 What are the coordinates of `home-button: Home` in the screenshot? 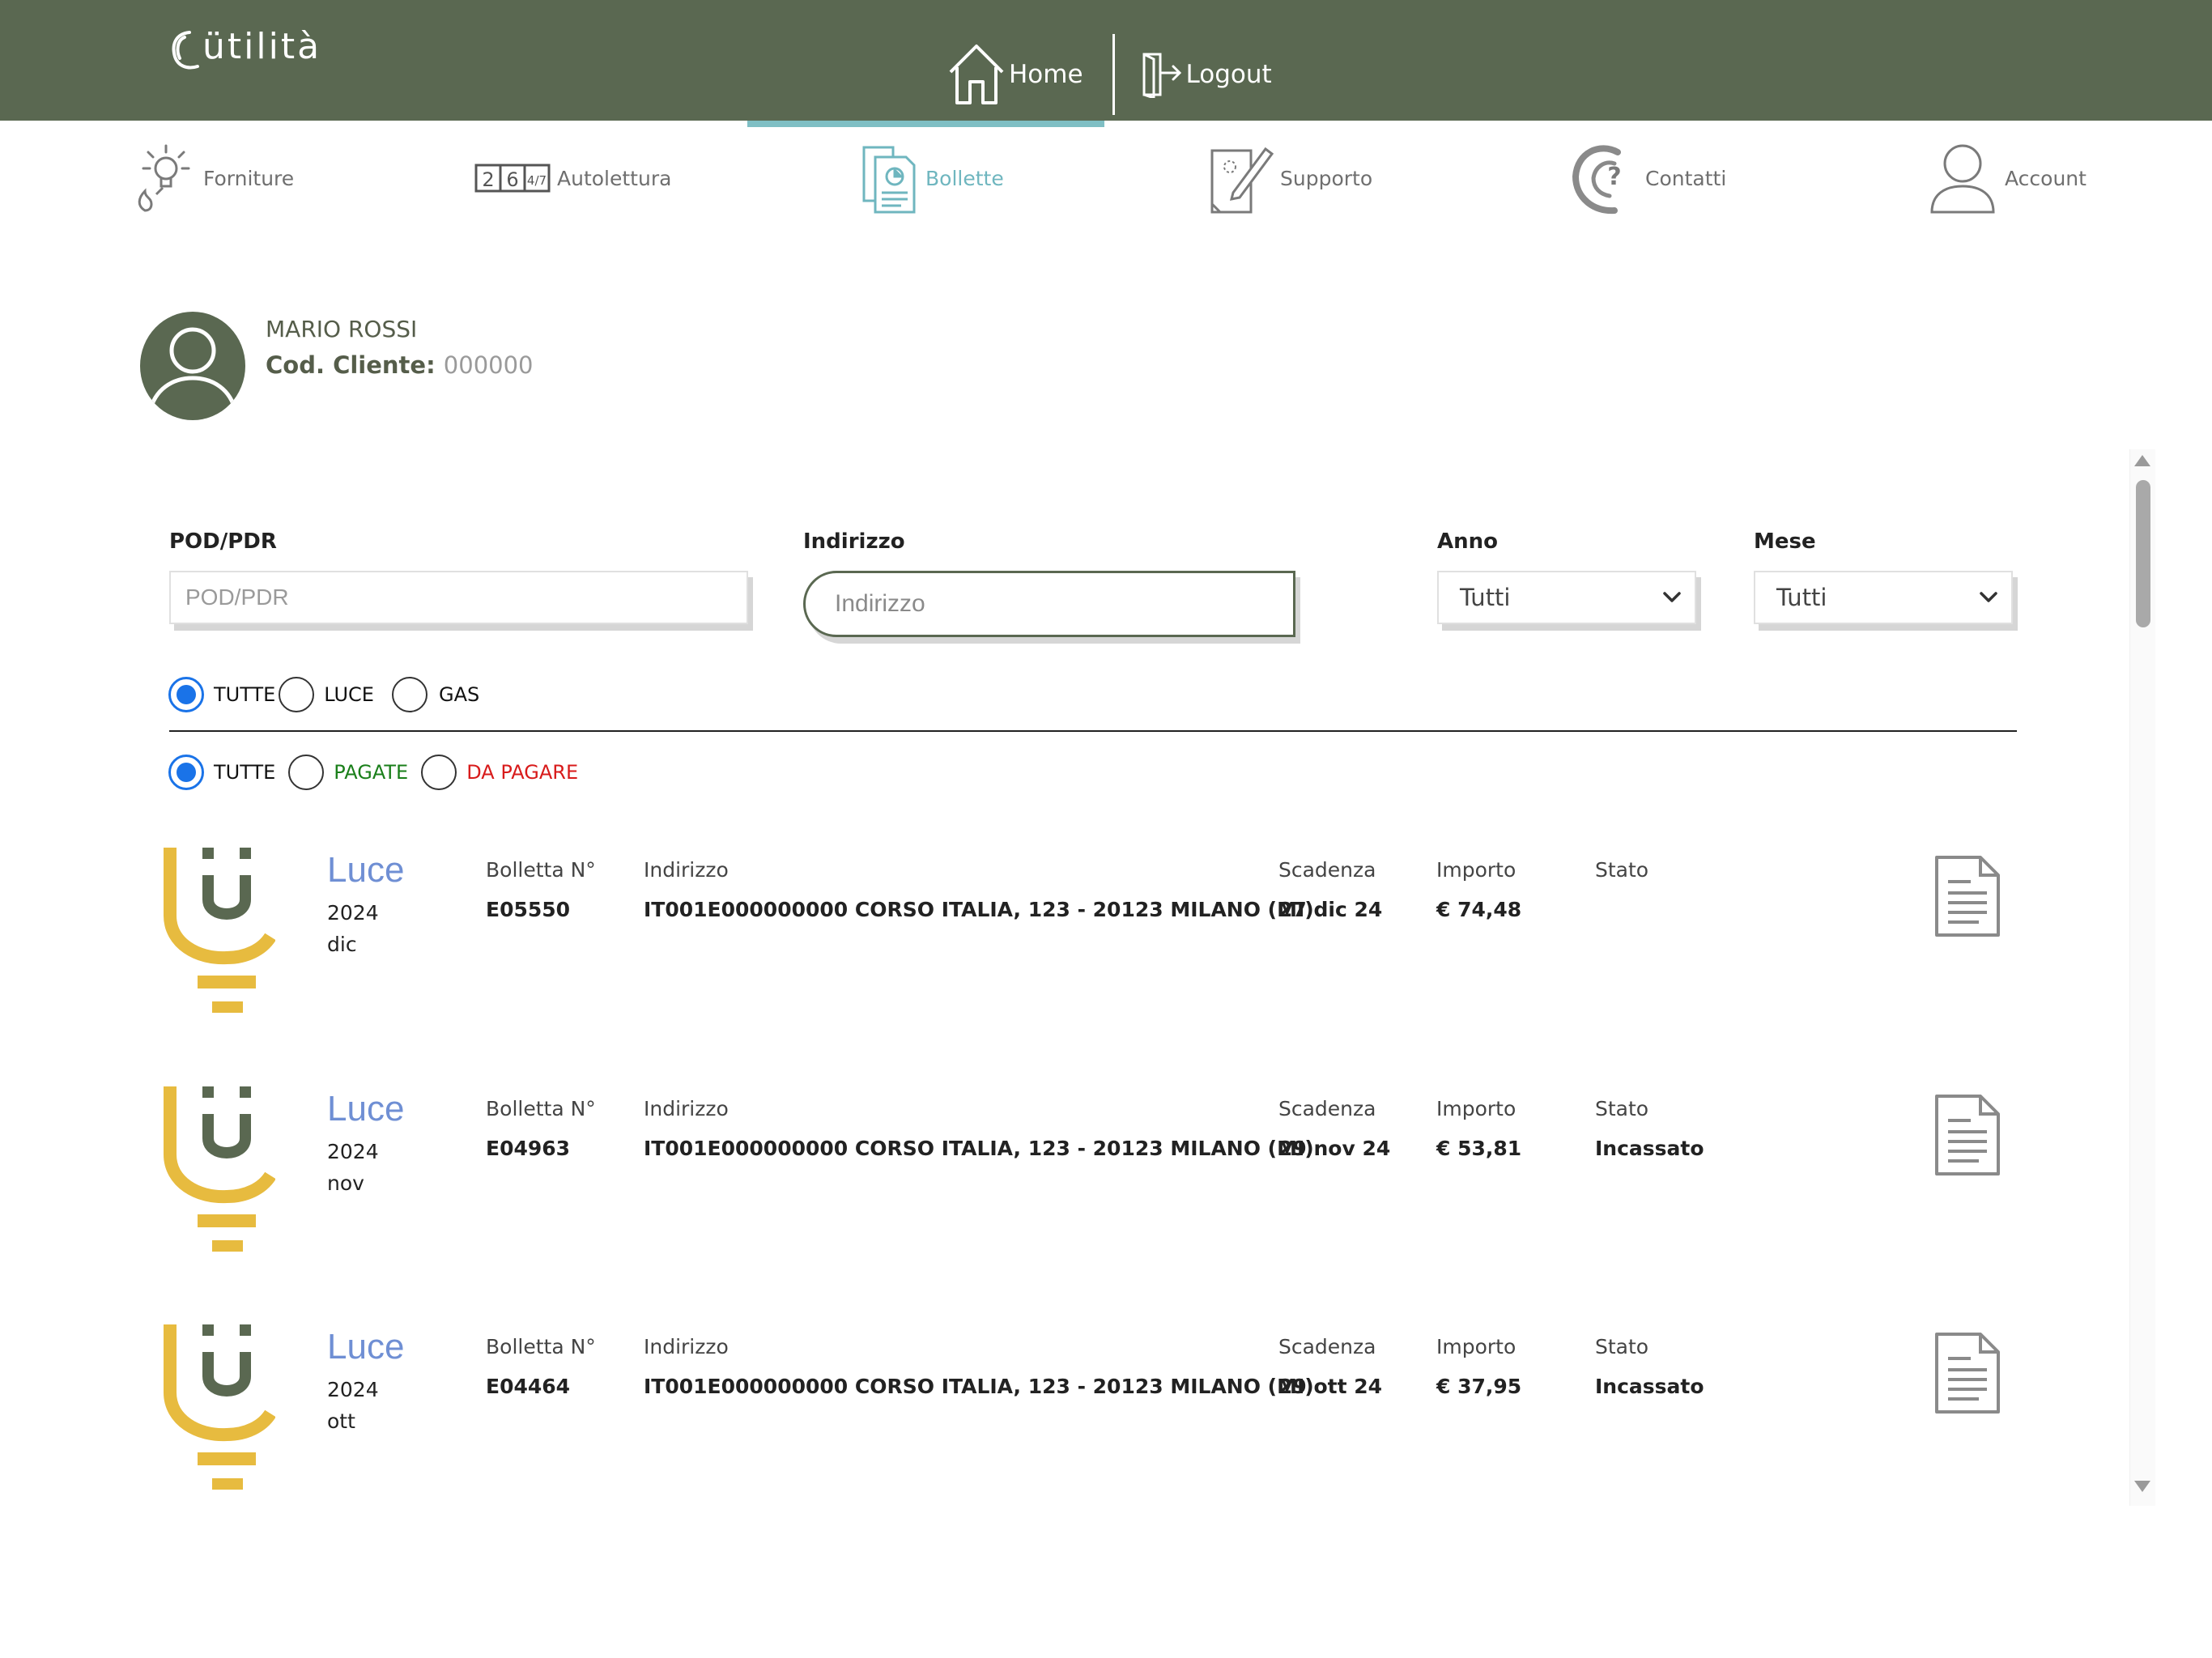 It's located at (1015, 74).